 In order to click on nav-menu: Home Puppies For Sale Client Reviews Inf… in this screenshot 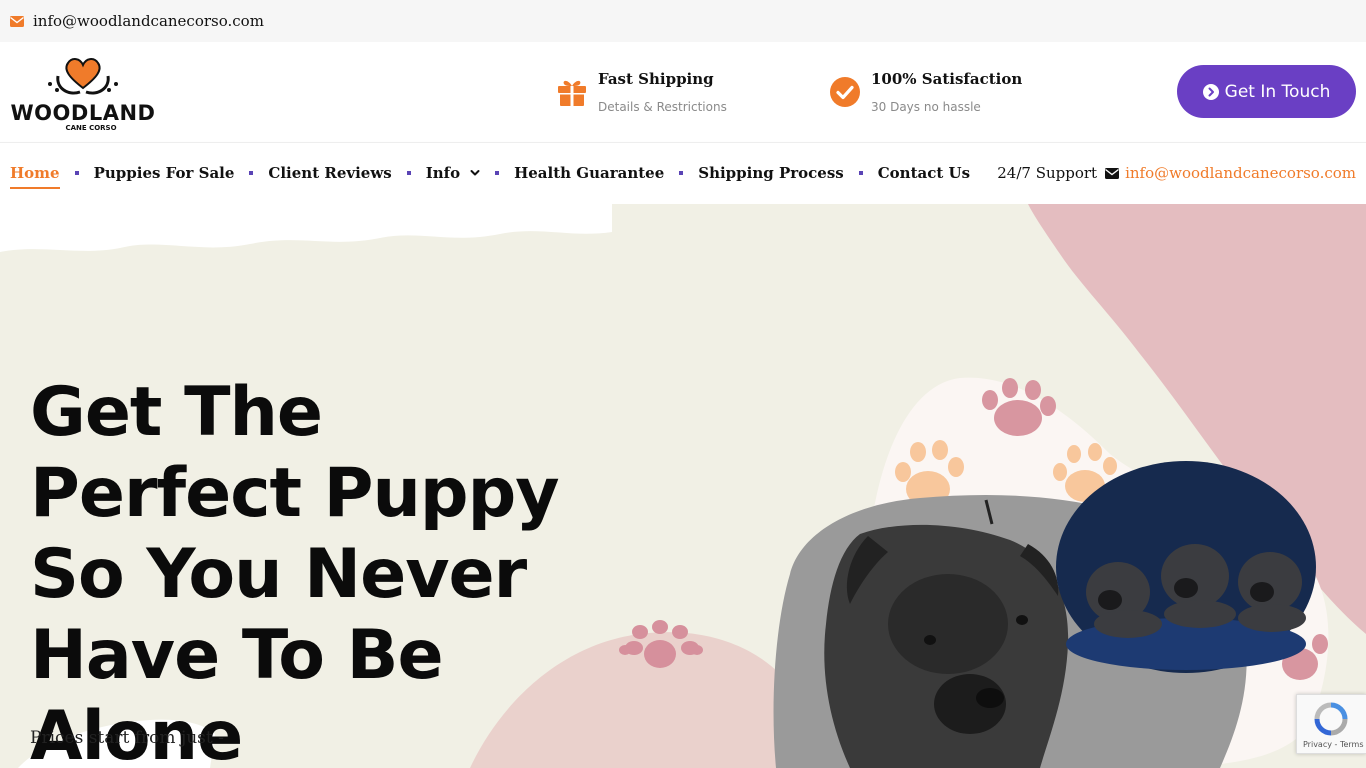, I will do `click(490, 173)`.